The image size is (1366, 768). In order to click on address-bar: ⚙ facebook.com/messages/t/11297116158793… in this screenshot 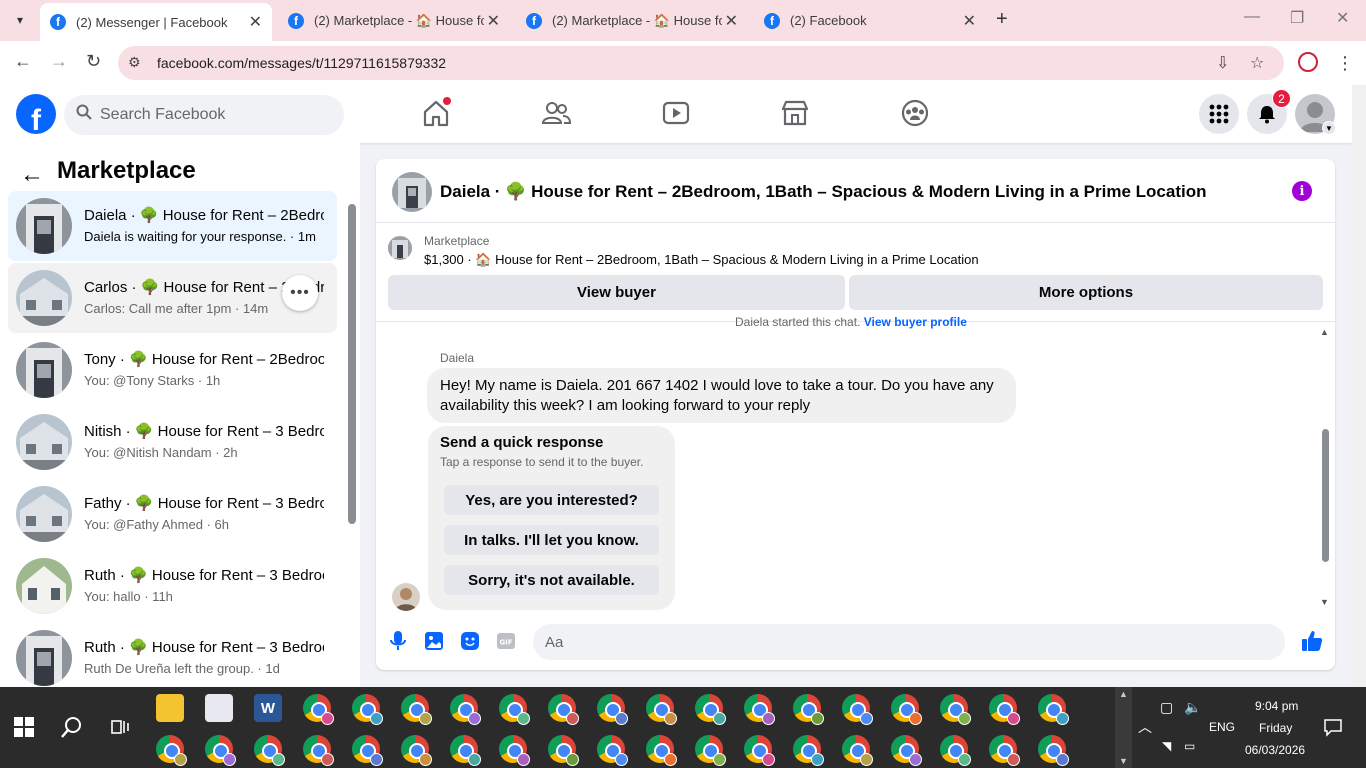, I will do `click(701, 63)`.